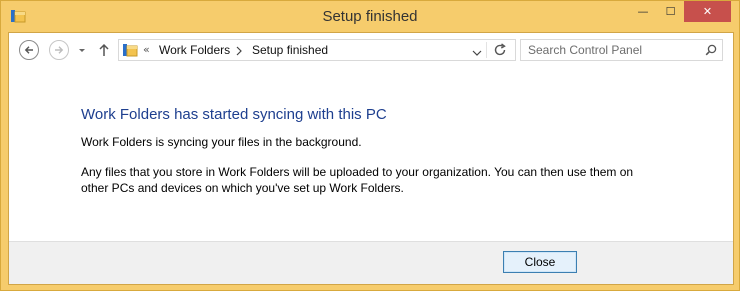 This screenshot has width=740, height=291. Describe the element at coordinates (707, 11) in the screenshot. I see `close-window-button: ✕` at that location.